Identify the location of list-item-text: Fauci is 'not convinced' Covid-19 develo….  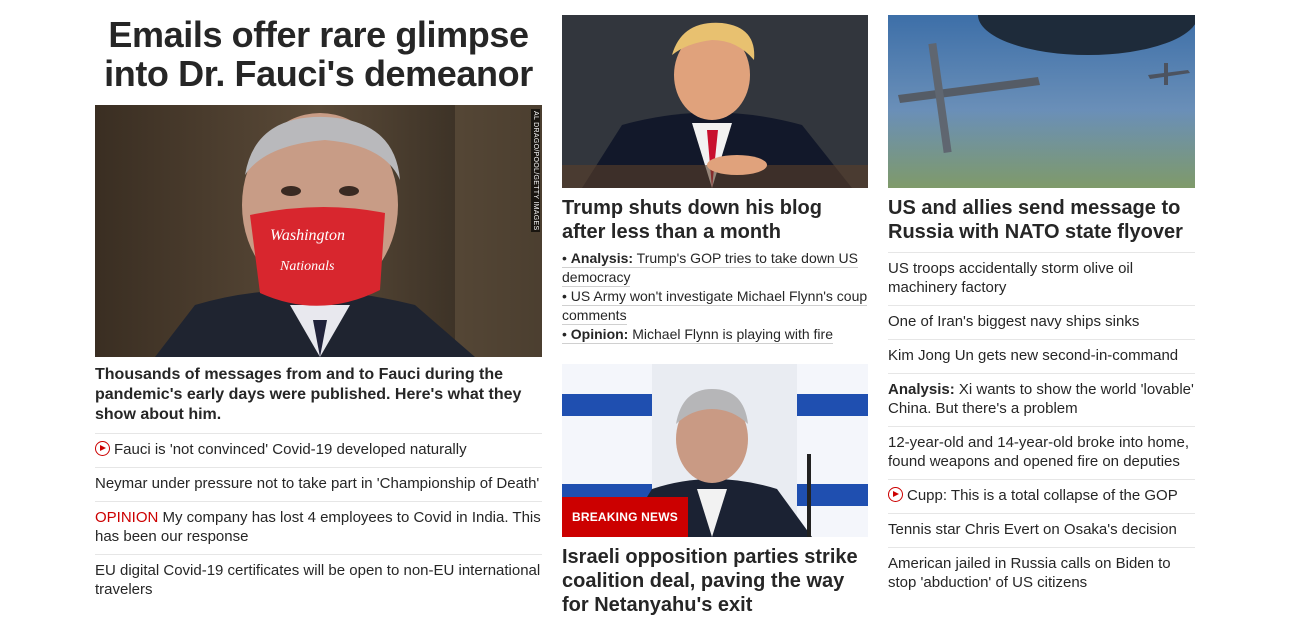
(290, 449).